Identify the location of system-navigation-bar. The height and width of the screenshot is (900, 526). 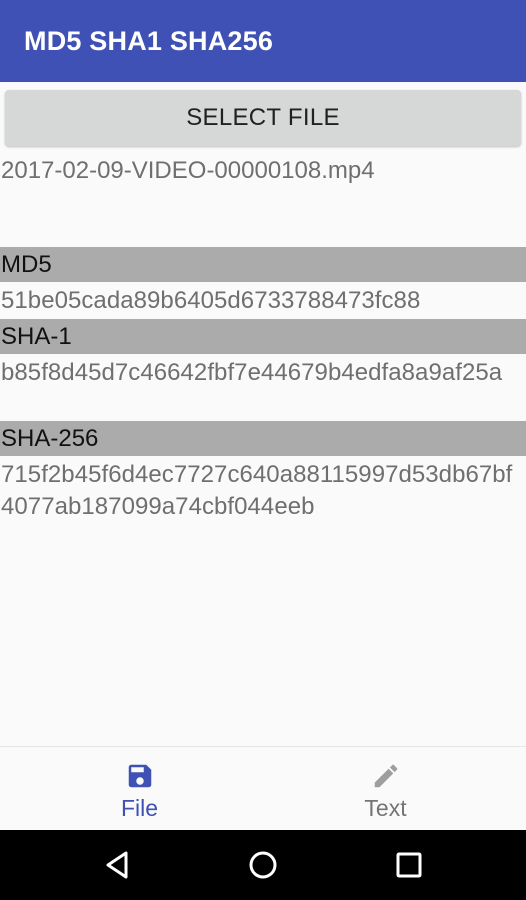
(263, 865).